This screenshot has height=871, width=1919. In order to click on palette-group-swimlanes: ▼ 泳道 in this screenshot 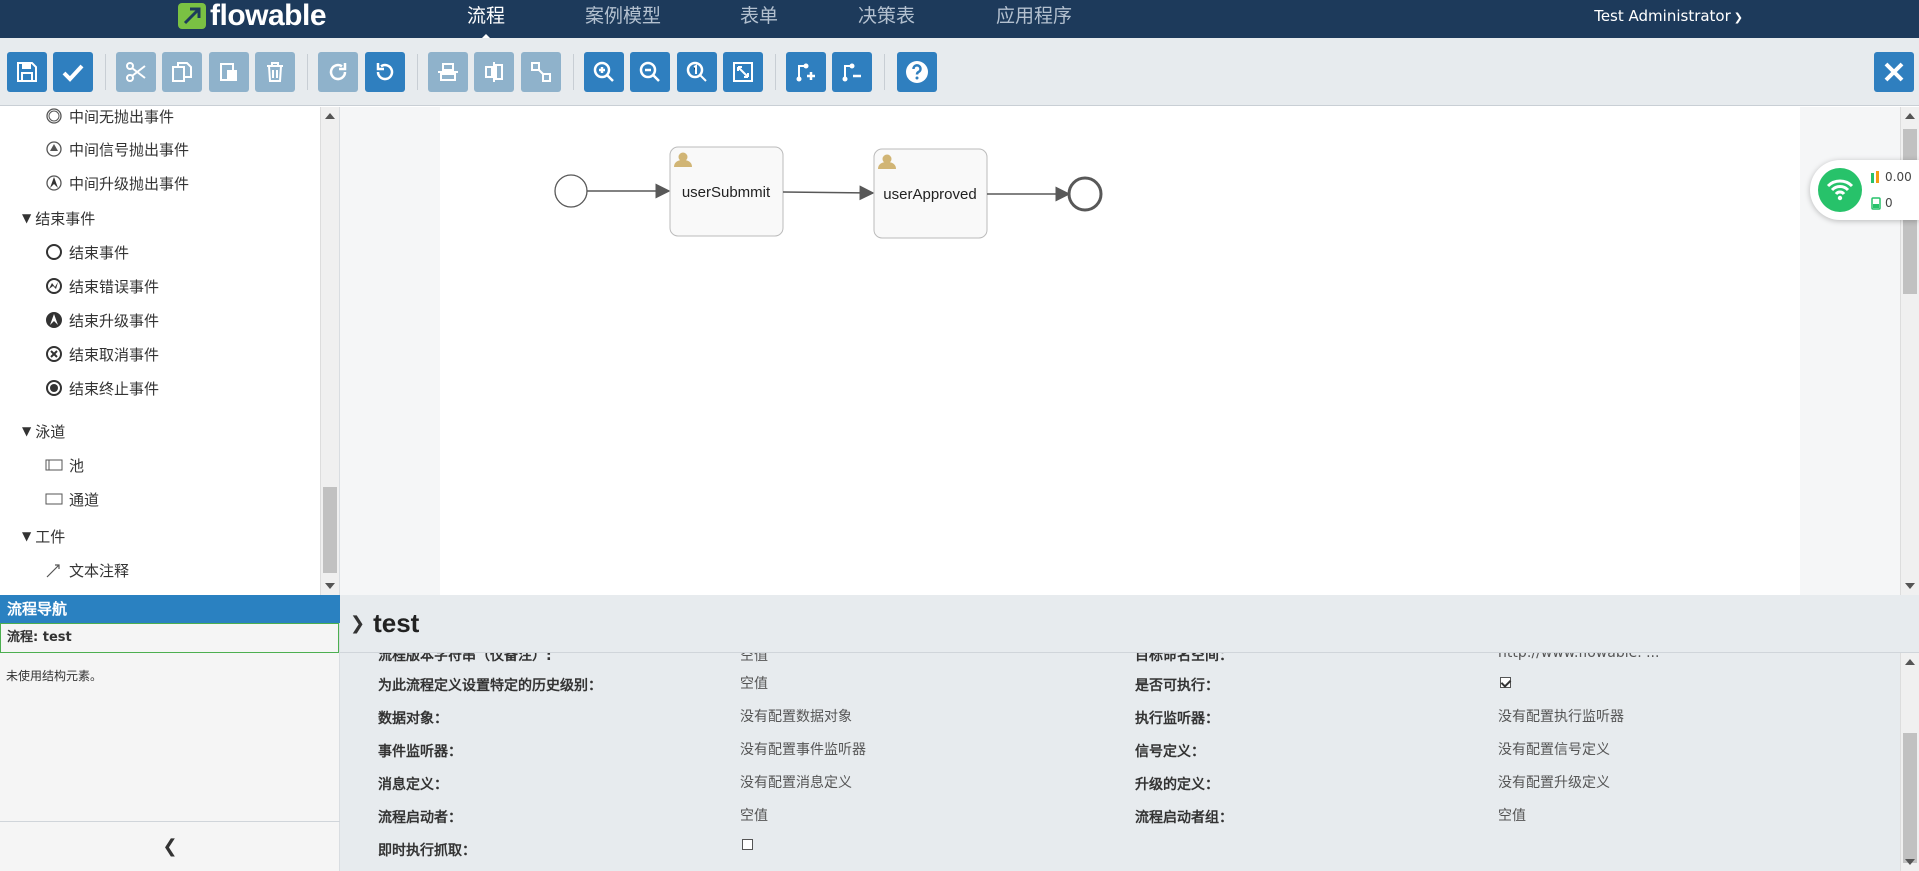, I will do `click(43, 431)`.